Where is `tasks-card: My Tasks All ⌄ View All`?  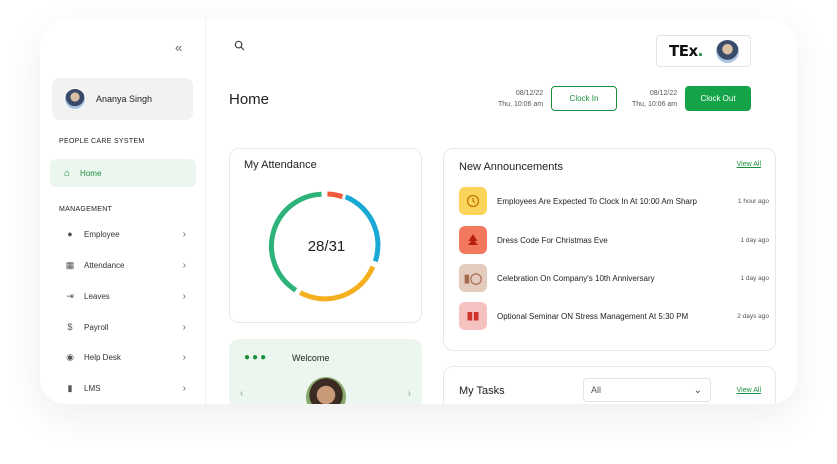 tasks-card: My Tasks All ⌄ View All is located at coordinates (609, 385).